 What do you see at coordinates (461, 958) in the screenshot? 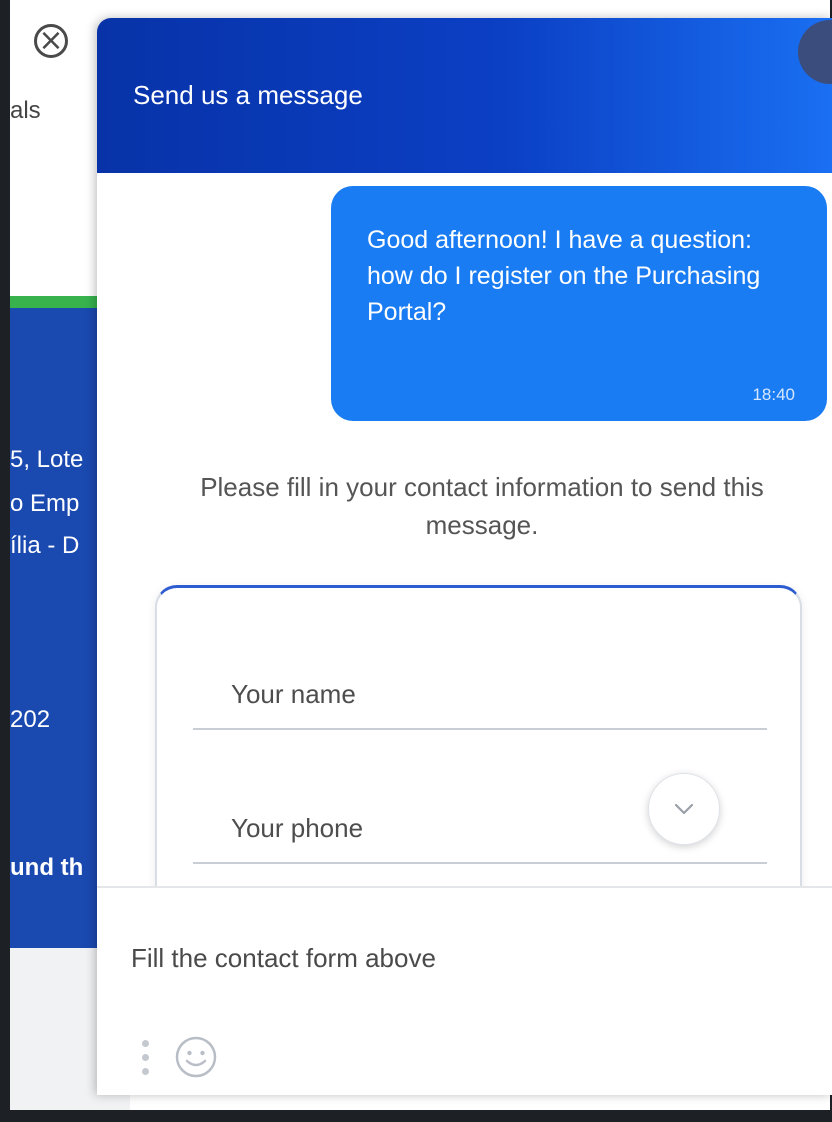
I see `message-input` at bounding box center [461, 958].